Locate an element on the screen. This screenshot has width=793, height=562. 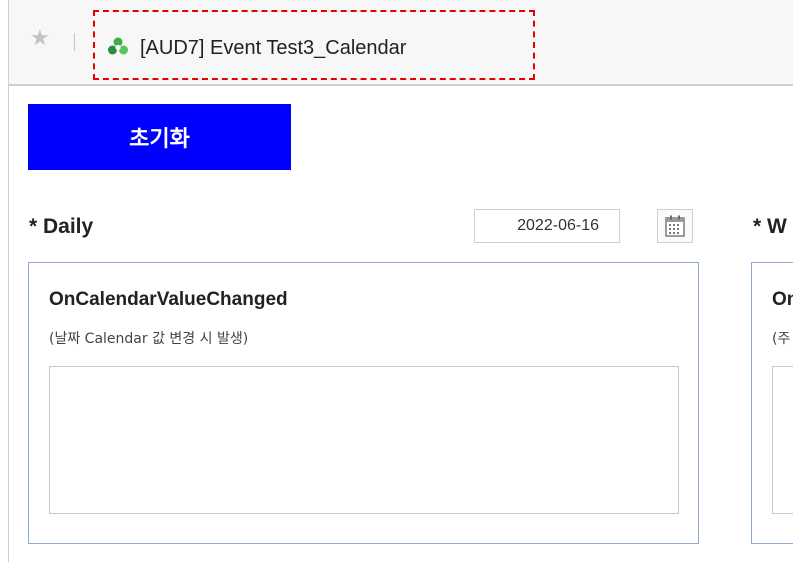
calendar-icon is located at coordinates (675, 226).